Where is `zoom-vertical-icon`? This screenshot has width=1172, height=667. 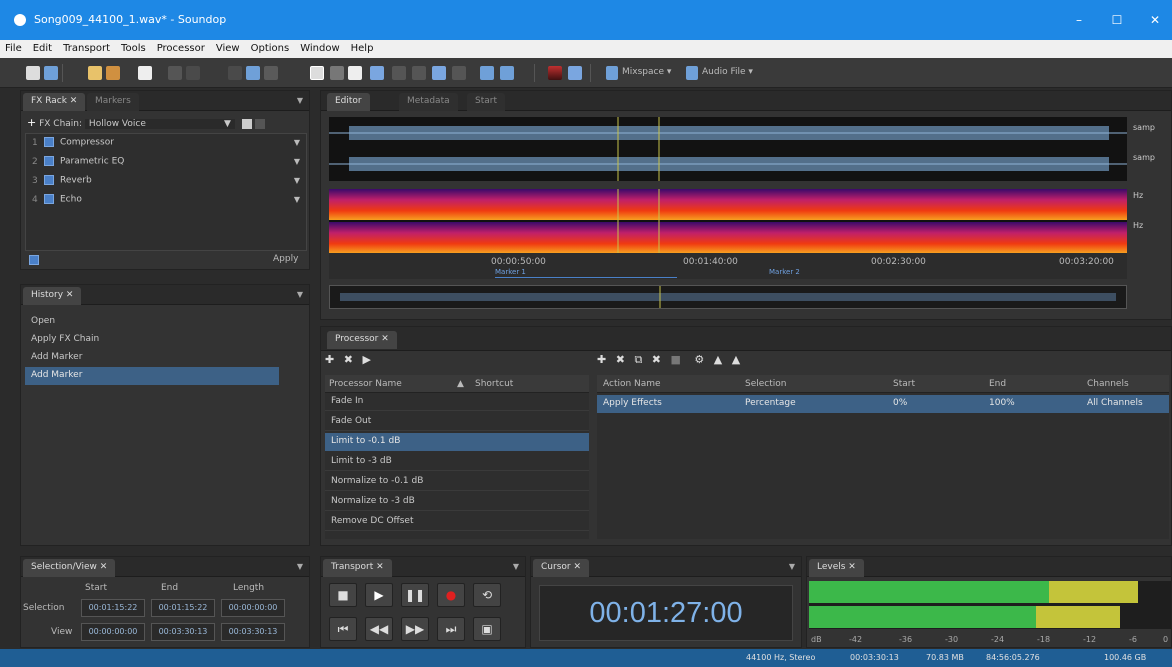 zoom-vertical-icon is located at coordinates (459, 73).